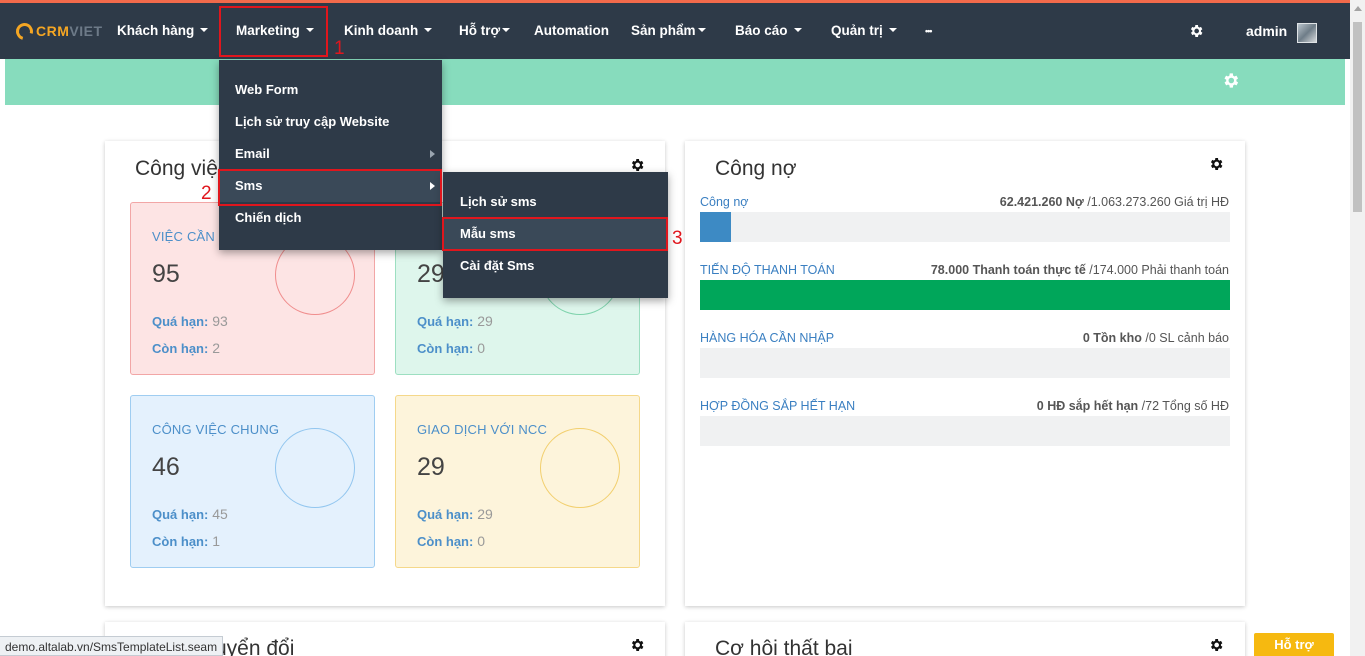 The width and height of the screenshot is (1365, 656). I want to click on nav-label: Hỗ trợ, so click(480, 30).